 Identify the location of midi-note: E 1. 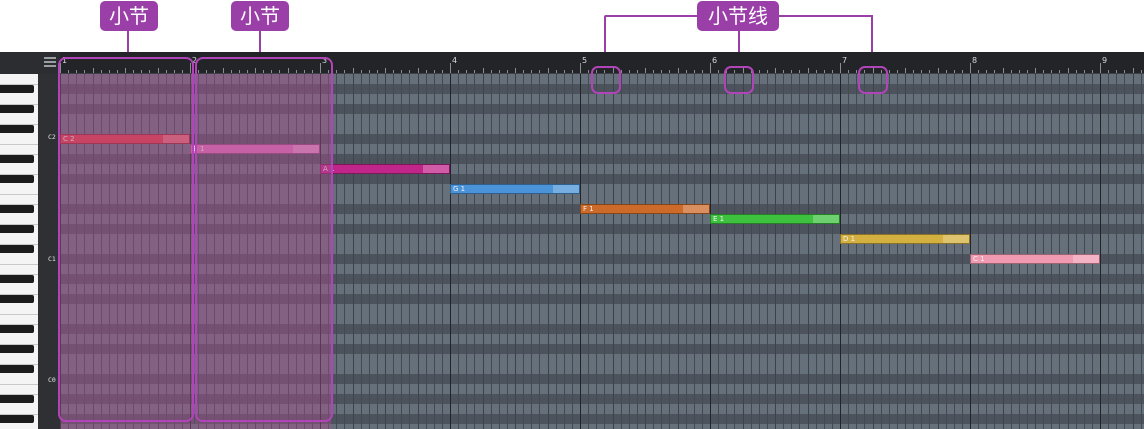
(775, 219).